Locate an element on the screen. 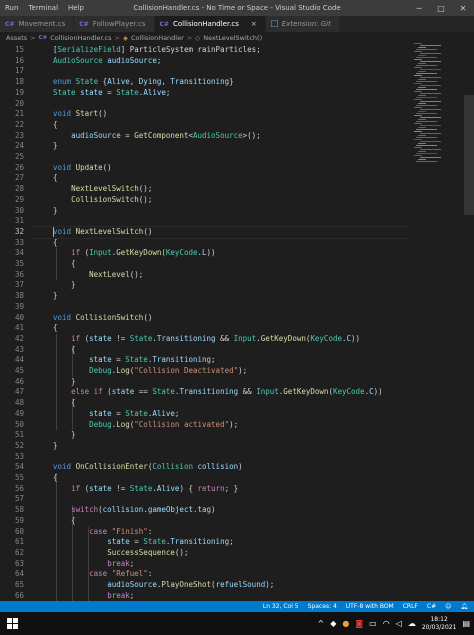 This screenshot has width=474, height=635. code-token: )) is located at coordinates (356, 338).